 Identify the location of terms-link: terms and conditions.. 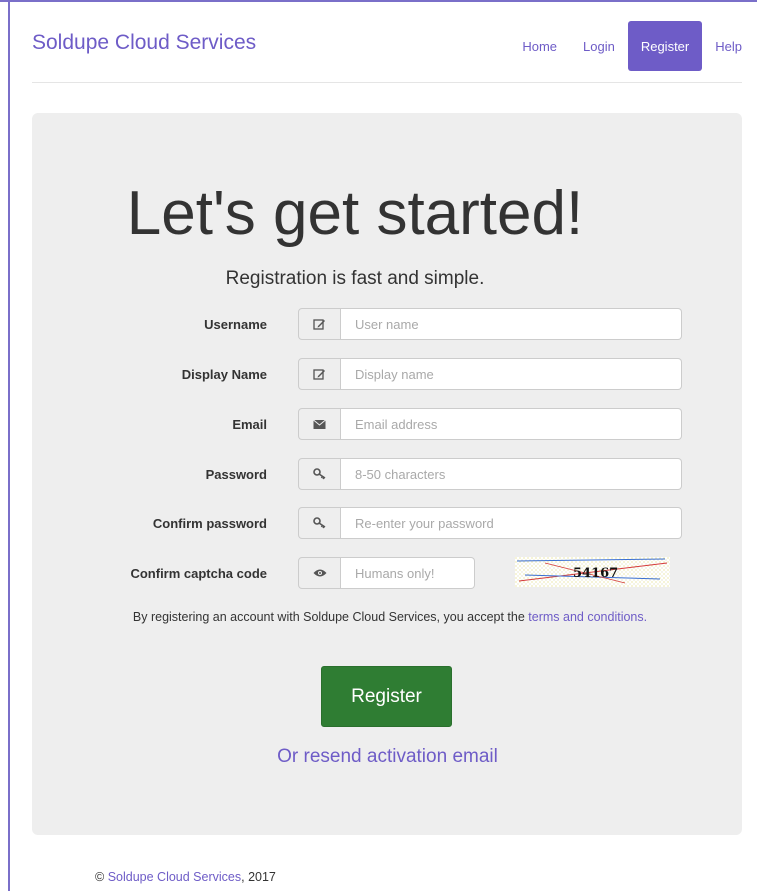
(587, 617).